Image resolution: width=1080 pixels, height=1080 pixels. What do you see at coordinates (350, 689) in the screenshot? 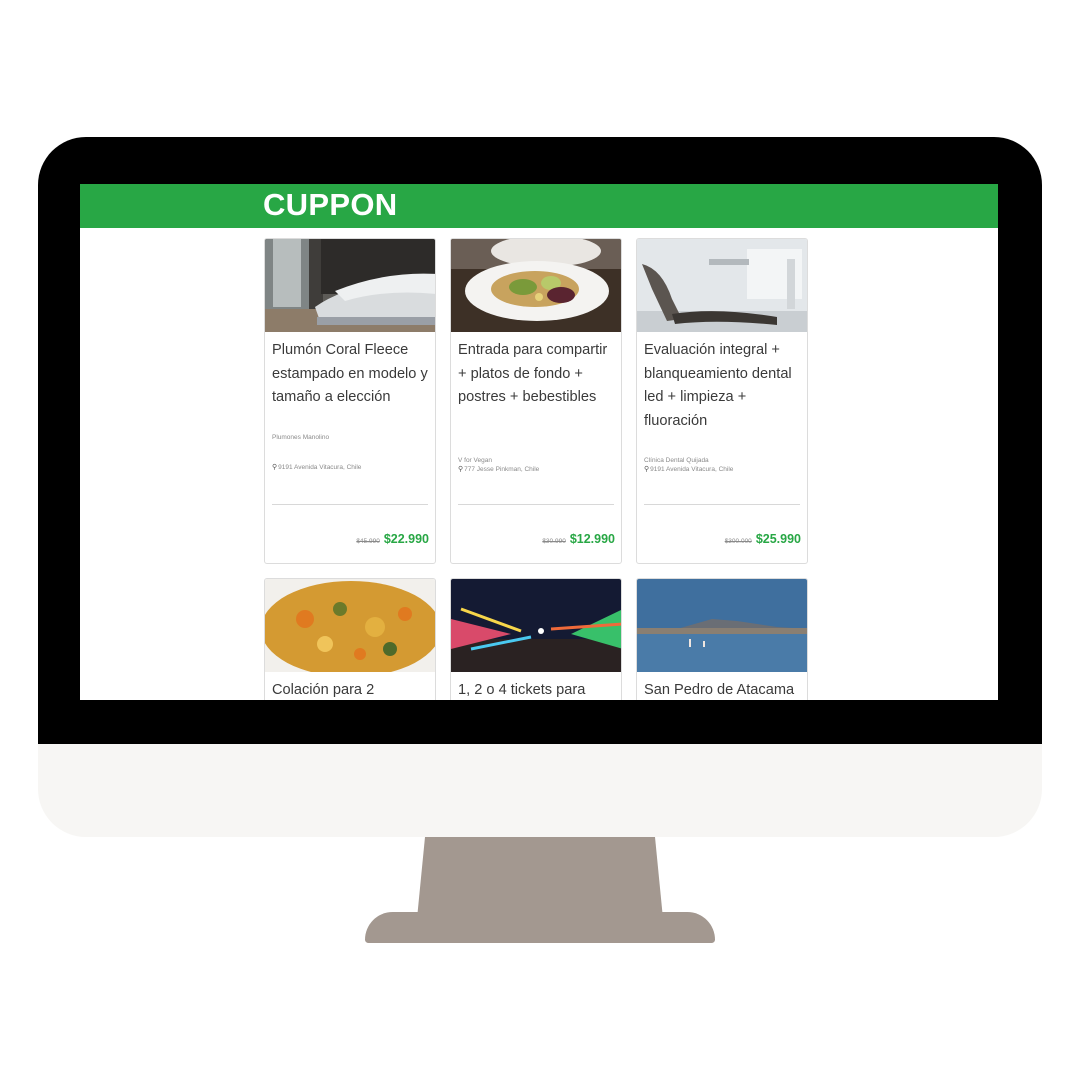
I see `deal-title: Colación para 2` at bounding box center [350, 689].